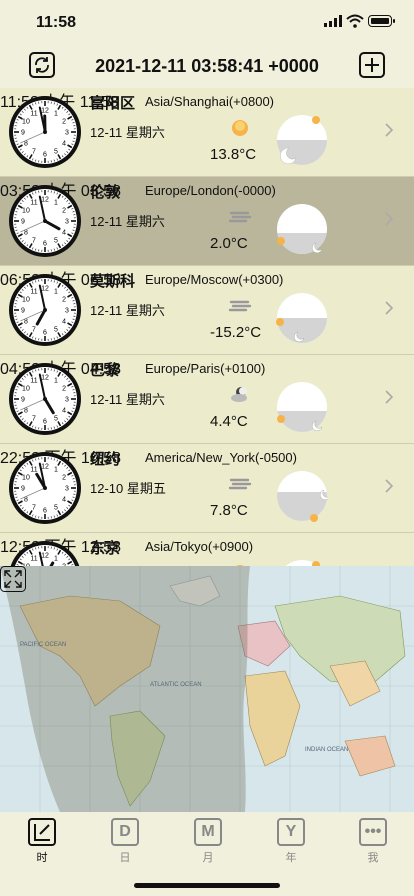 The width and height of the screenshot is (414, 896). I want to click on date-label: 12-10 星期五, so click(128, 488).